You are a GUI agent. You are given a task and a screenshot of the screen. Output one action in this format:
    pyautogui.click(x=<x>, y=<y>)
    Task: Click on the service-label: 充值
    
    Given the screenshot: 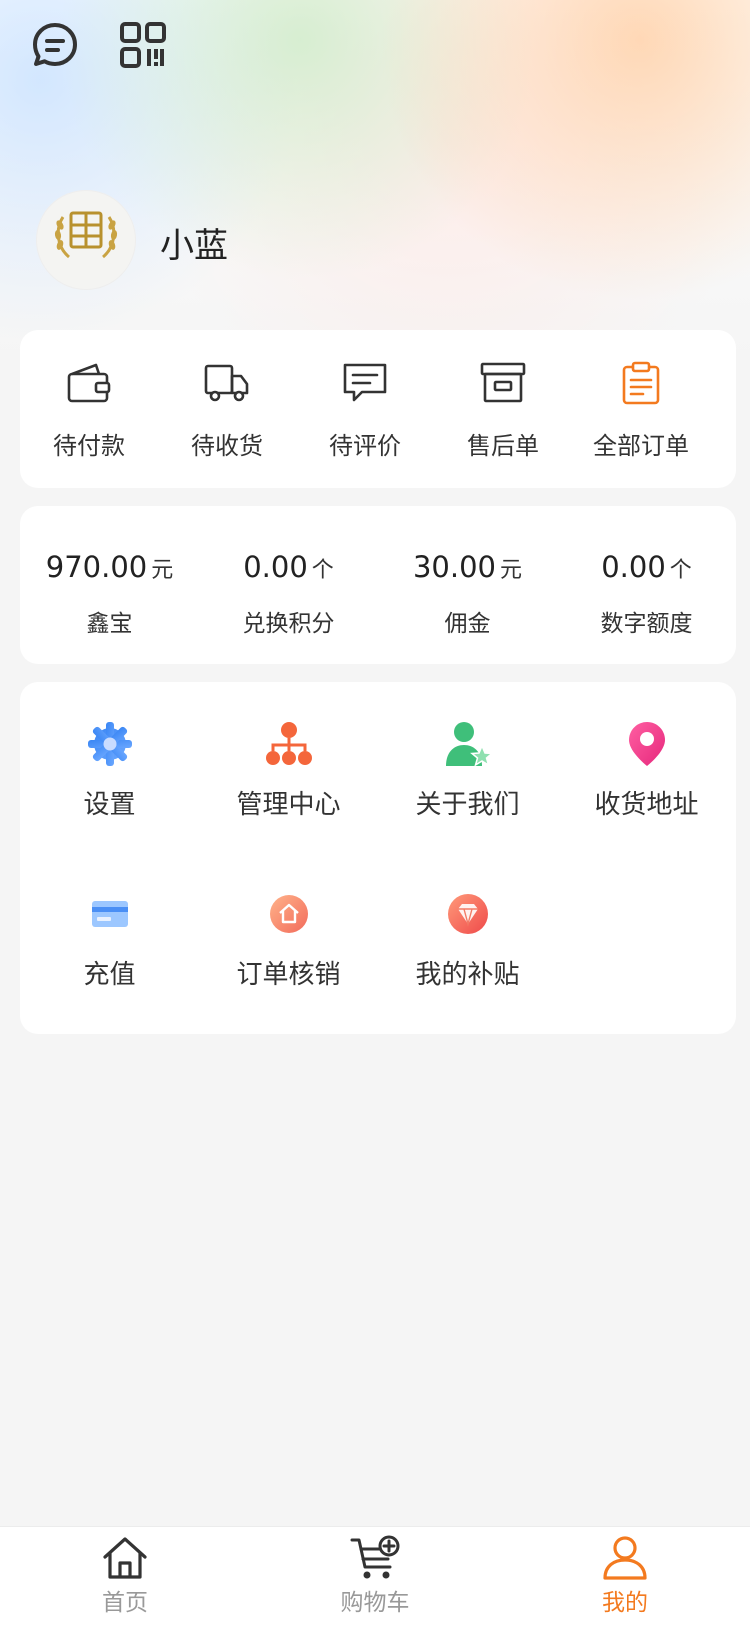 What is the action you would take?
    pyautogui.click(x=109, y=975)
    